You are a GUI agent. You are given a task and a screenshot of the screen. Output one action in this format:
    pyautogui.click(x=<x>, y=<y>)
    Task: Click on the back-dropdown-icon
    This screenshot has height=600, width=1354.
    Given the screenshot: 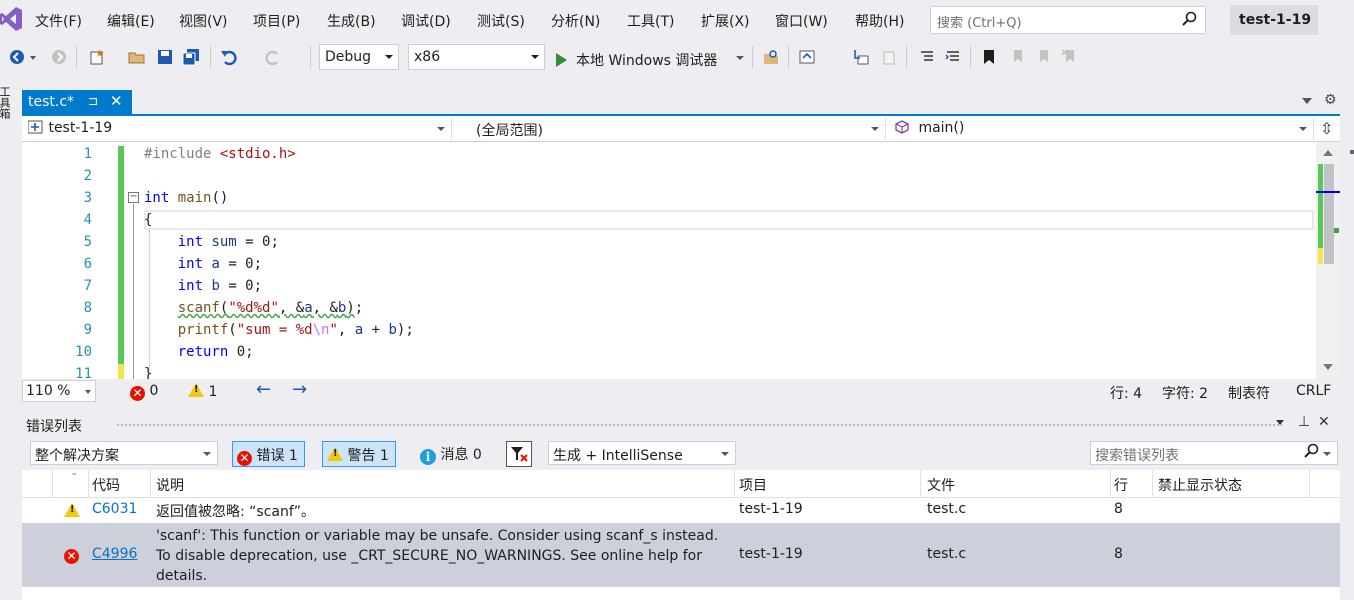 What is the action you would take?
    pyautogui.click(x=33, y=58)
    